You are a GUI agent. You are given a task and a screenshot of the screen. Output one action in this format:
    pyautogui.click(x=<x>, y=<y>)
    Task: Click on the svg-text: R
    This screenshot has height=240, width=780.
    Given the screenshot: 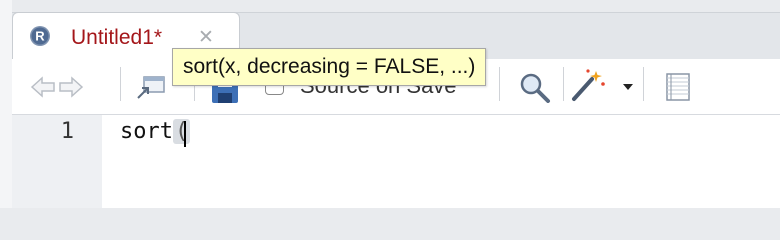 What is the action you would take?
    pyautogui.click(x=40, y=36)
    